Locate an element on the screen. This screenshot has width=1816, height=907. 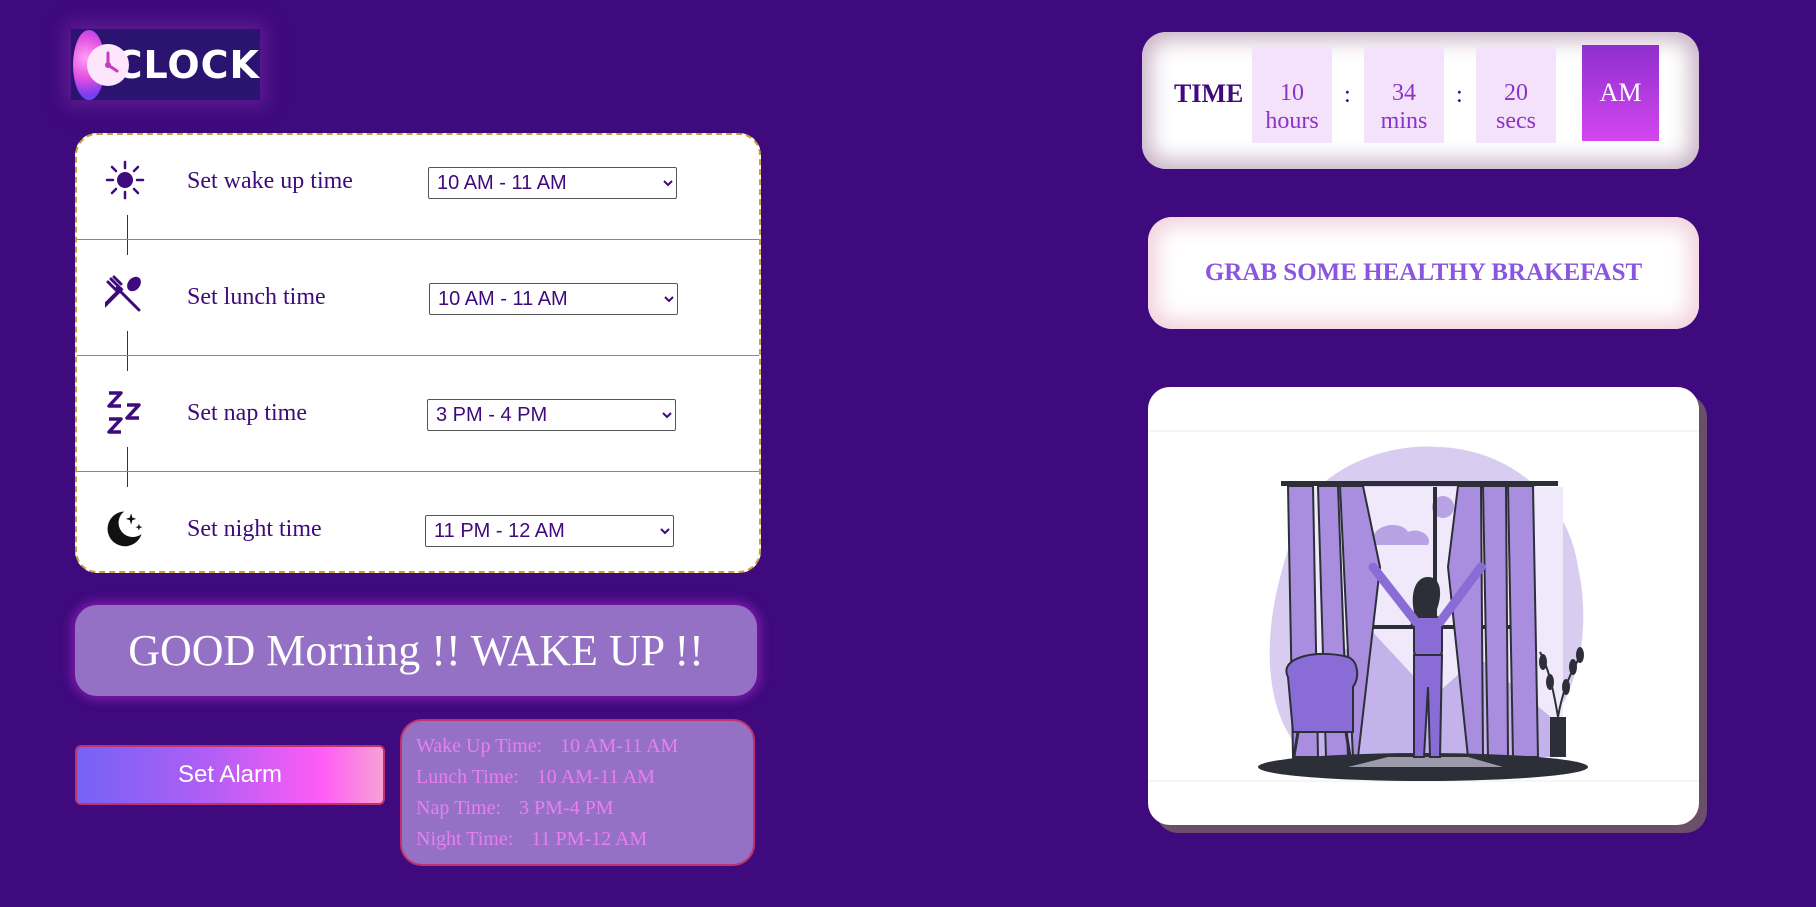
night-row: Set night time 11 PM - 12 AM is located at coordinates (418, 527).